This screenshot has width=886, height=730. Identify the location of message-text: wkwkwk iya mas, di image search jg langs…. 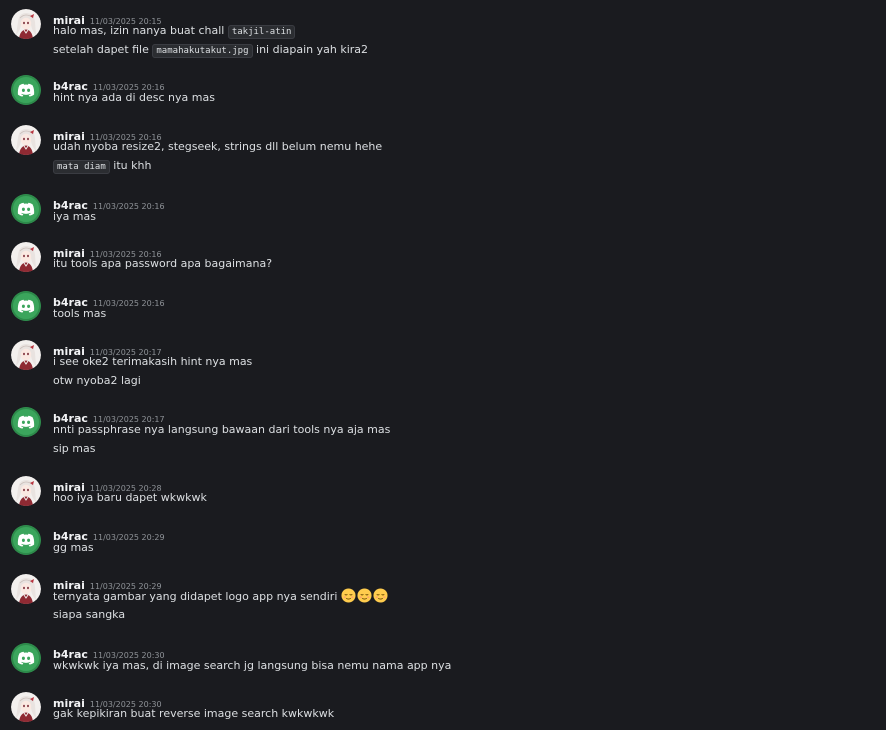
(252, 665).